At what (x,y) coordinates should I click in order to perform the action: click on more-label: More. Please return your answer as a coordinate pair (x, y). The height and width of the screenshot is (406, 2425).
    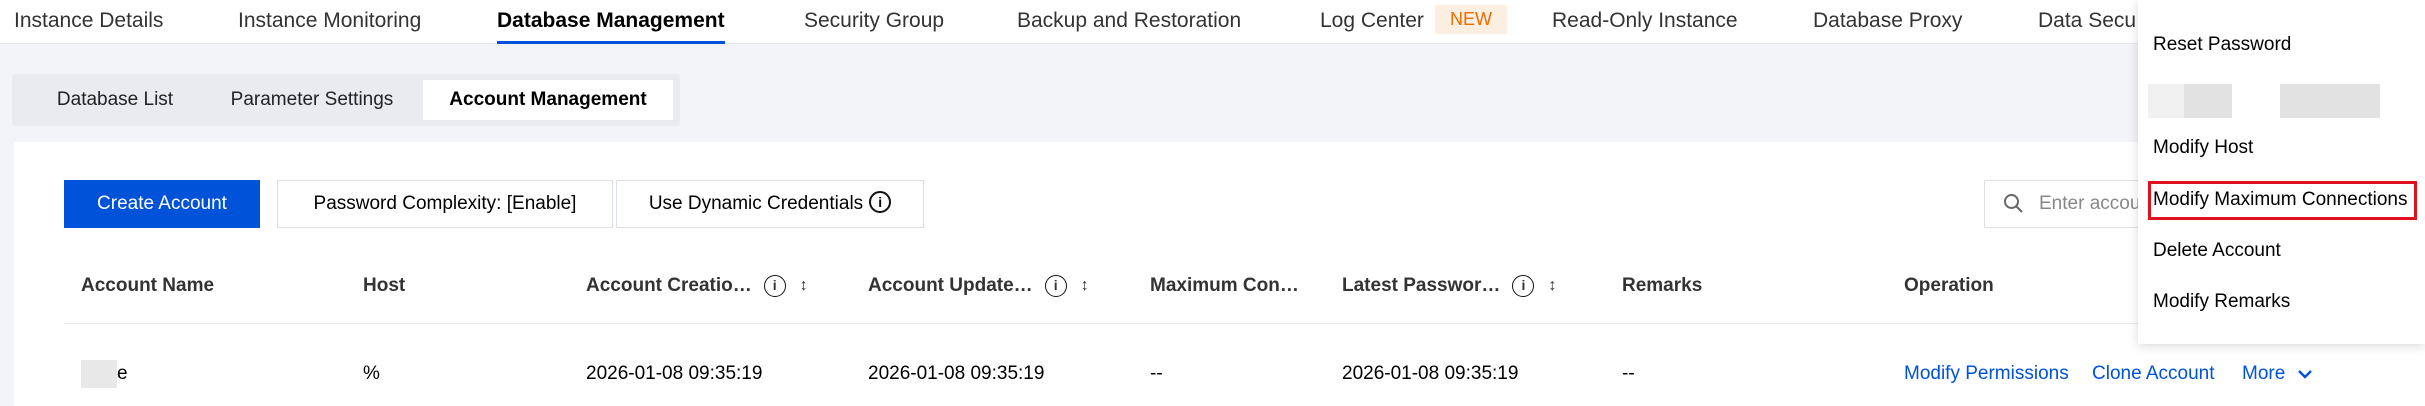
    Looking at the image, I should click on (2264, 373).